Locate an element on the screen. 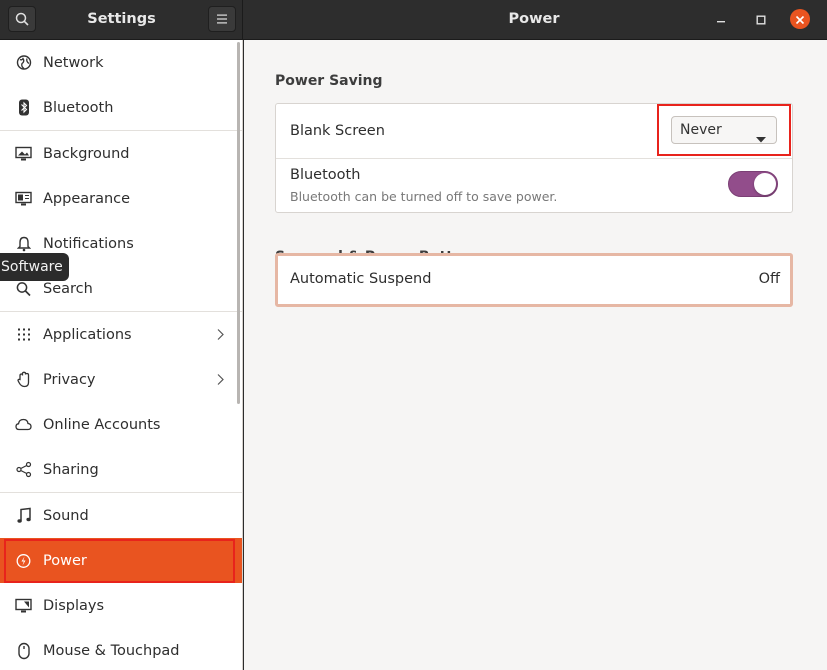 The width and height of the screenshot is (827, 670). automatic-suspend-row: Automatic Suspend Off is located at coordinates (534, 280).